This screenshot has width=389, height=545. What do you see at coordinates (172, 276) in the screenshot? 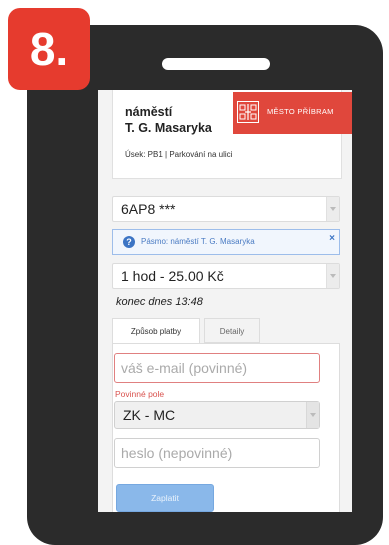
I see `duration-value: 1 hod - 25.00 Kč` at bounding box center [172, 276].